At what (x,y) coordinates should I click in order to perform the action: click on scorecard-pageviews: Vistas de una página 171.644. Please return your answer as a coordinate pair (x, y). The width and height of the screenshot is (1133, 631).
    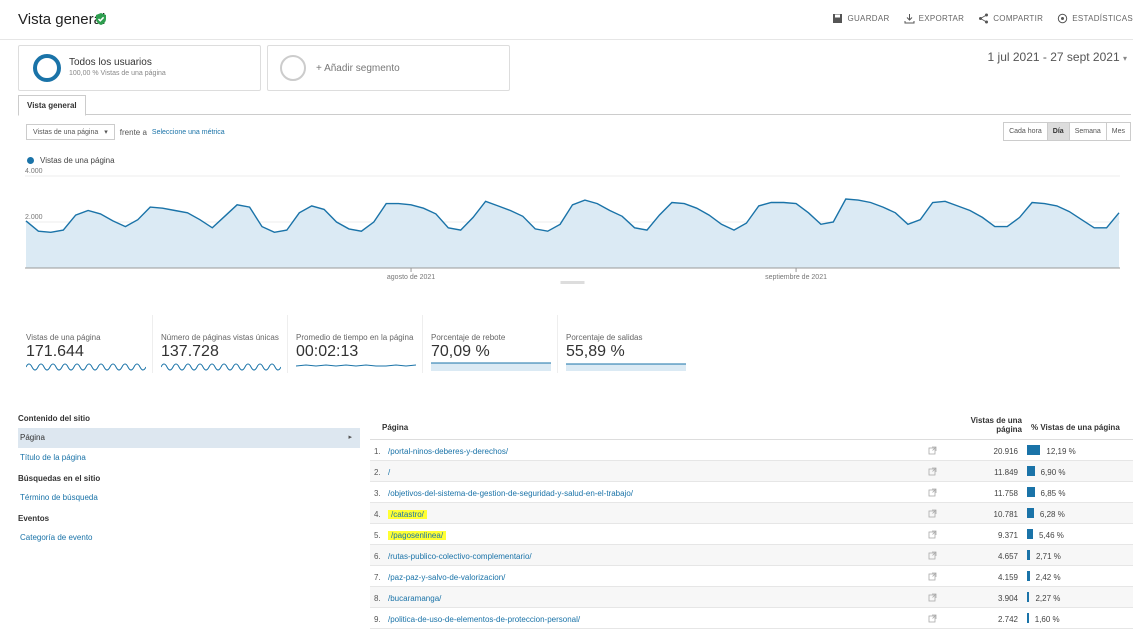
    Looking at the image, I should click on (85, 344).